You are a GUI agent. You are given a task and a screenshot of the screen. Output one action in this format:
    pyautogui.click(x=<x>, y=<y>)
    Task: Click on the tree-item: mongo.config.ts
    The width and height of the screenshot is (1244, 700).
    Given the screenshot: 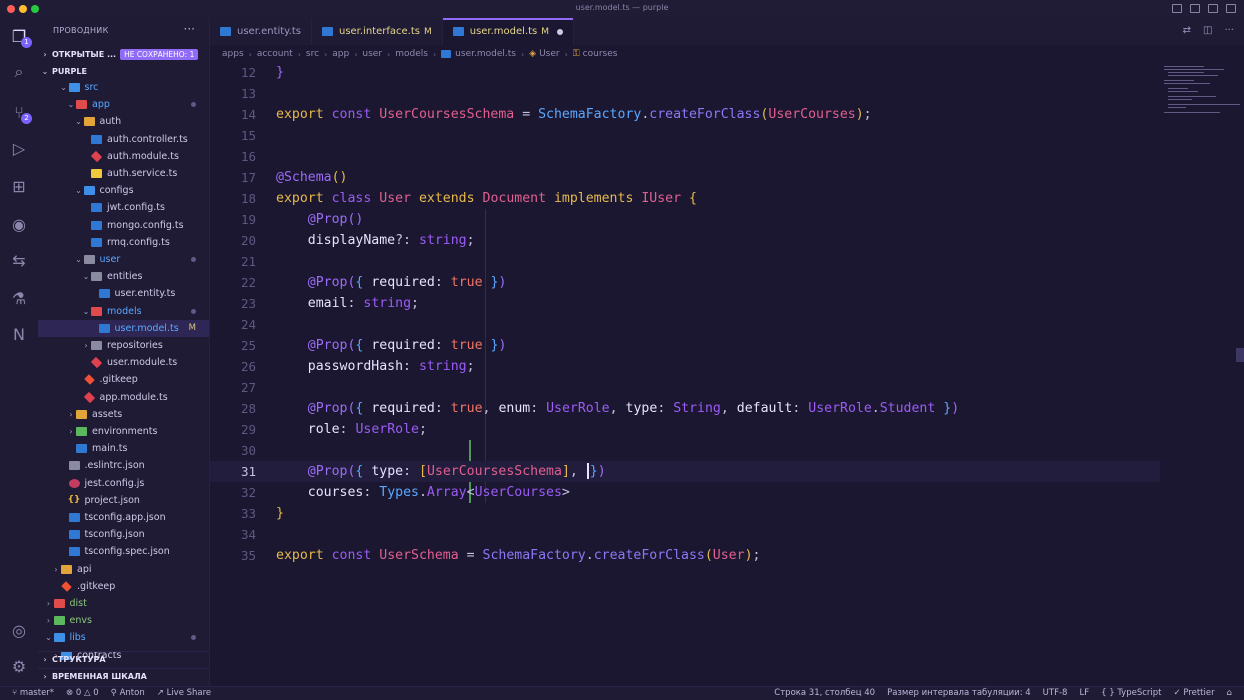 What is the action you would take?
    pyautogui.click(x=123, y=225)
    